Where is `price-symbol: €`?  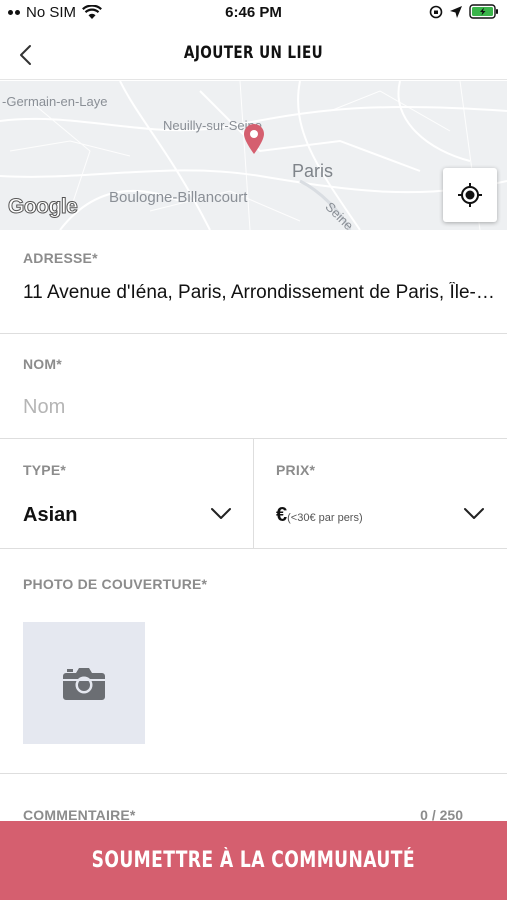 price-symbol: € is located at coordinates (282, 515).